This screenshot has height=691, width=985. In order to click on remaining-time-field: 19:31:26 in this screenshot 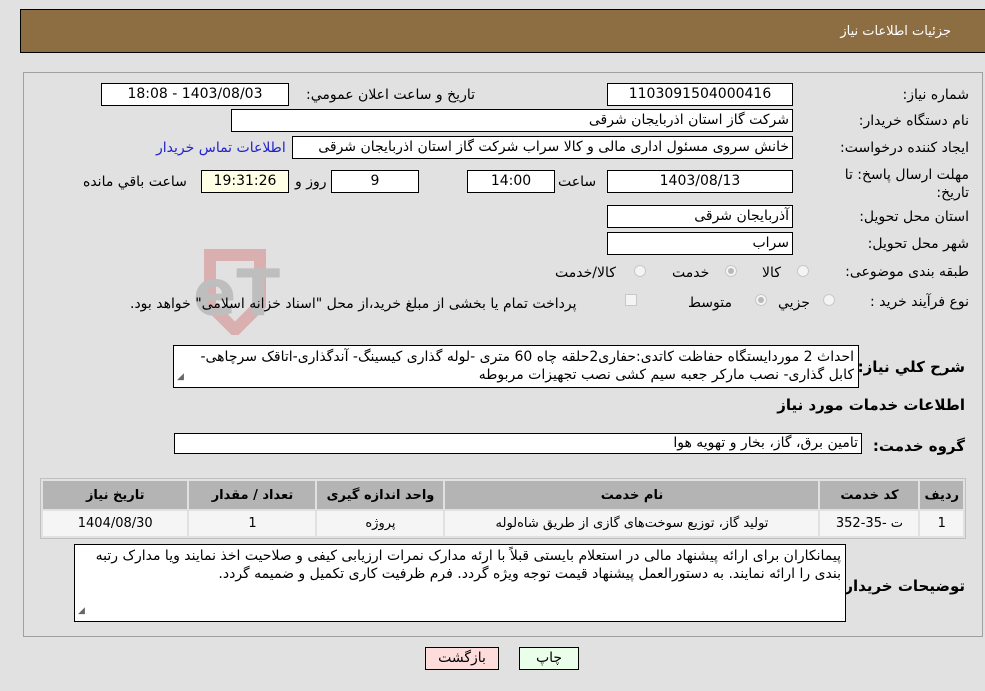, I will do `click(245, 181)`.